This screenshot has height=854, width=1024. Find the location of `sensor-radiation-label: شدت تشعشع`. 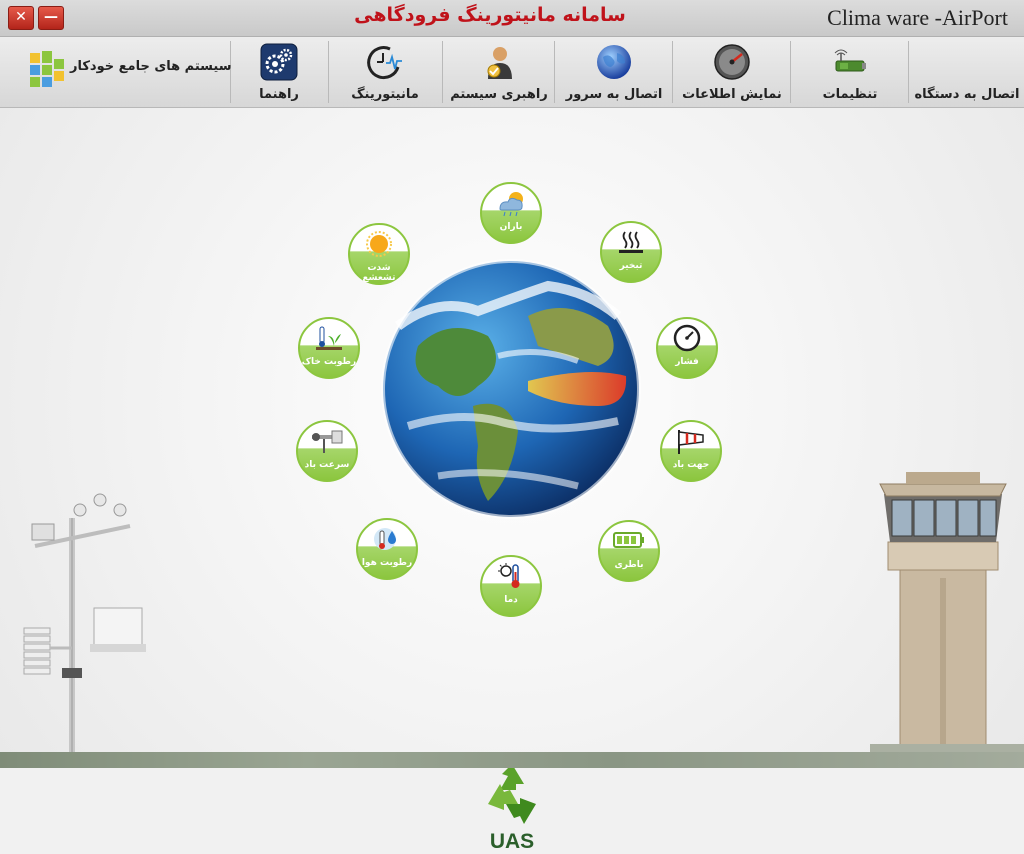

sensor-radiation-label: شدت تشعشع is located at coordinates (379, 273).